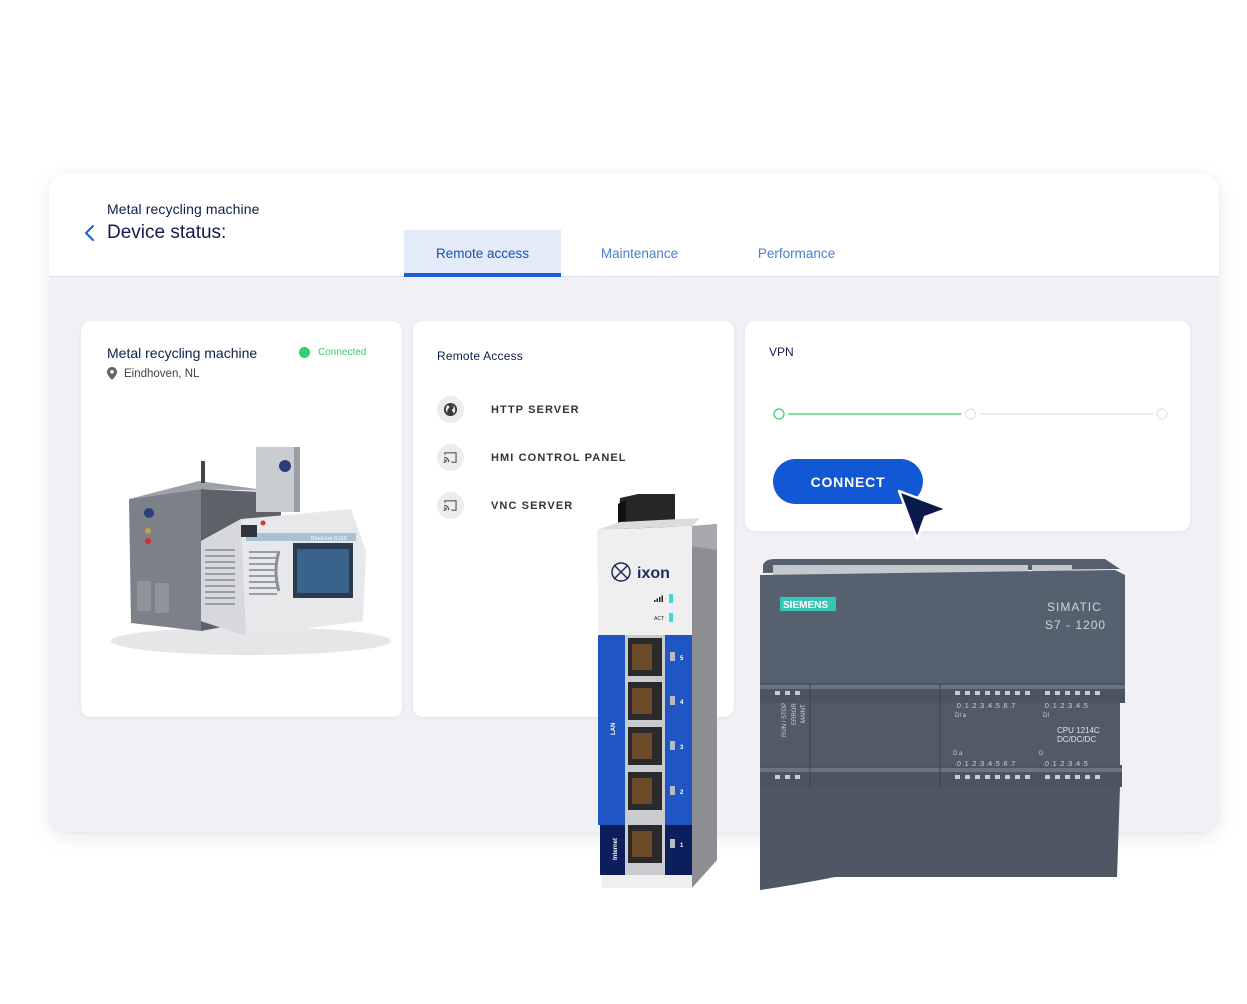 The width and height of the screenshot is (1247, 1004). I want to click on siemens-brand-text: SIEMENS, so click(805, 605).